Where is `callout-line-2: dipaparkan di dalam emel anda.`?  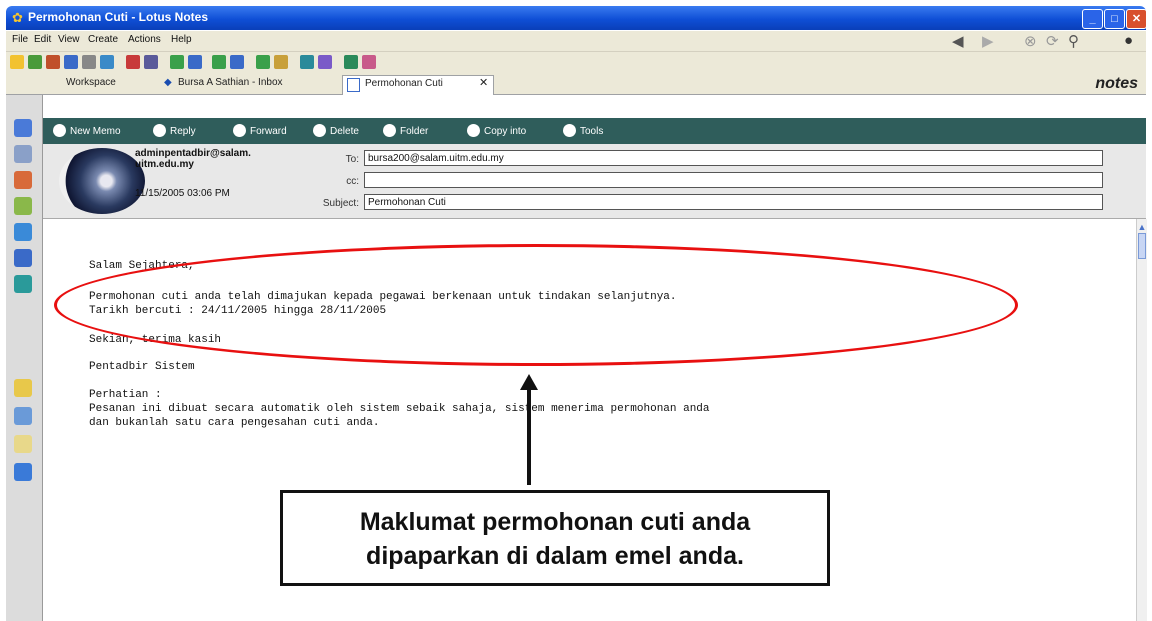 callout-line-2: dipaparkan di dalam emel anda. is located at coordinates (555, 556).